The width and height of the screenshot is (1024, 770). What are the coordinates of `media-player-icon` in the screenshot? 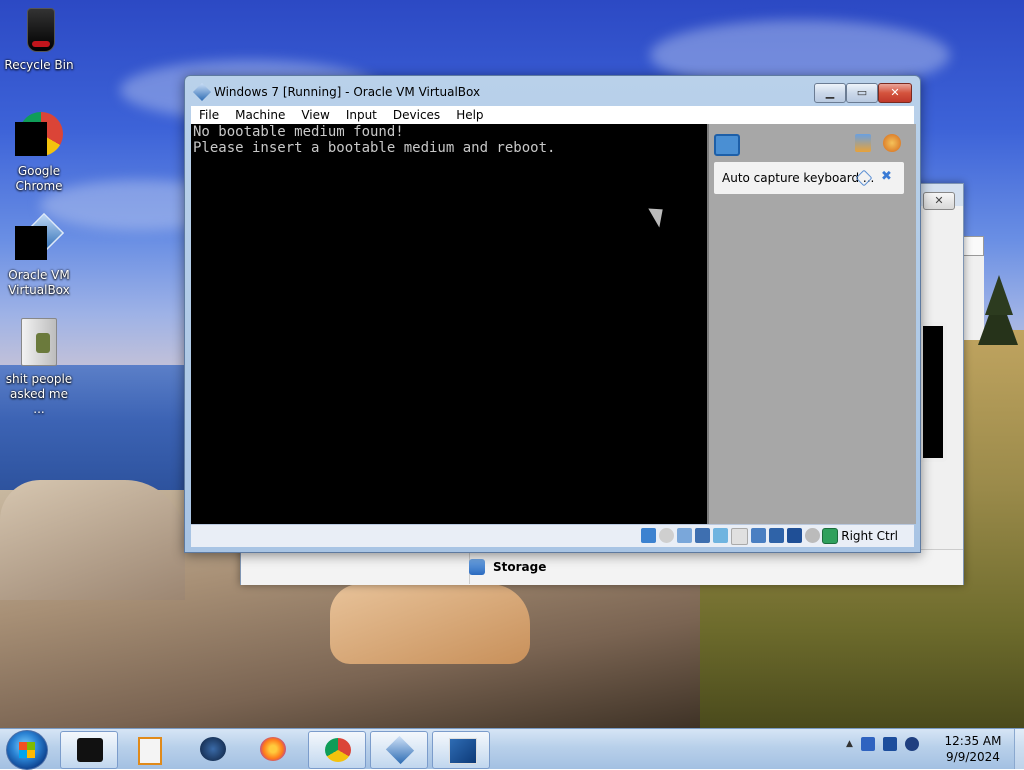 It's located at (150, 751).